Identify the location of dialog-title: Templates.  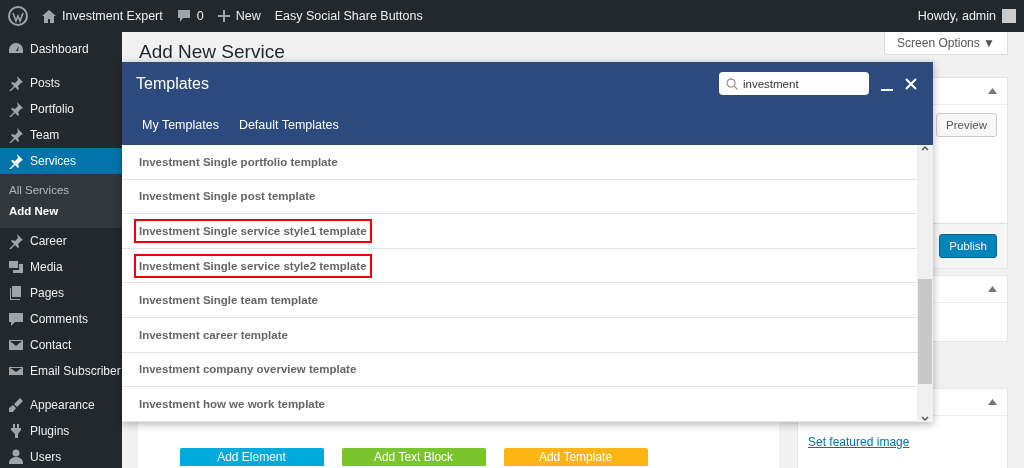
(173, 83).